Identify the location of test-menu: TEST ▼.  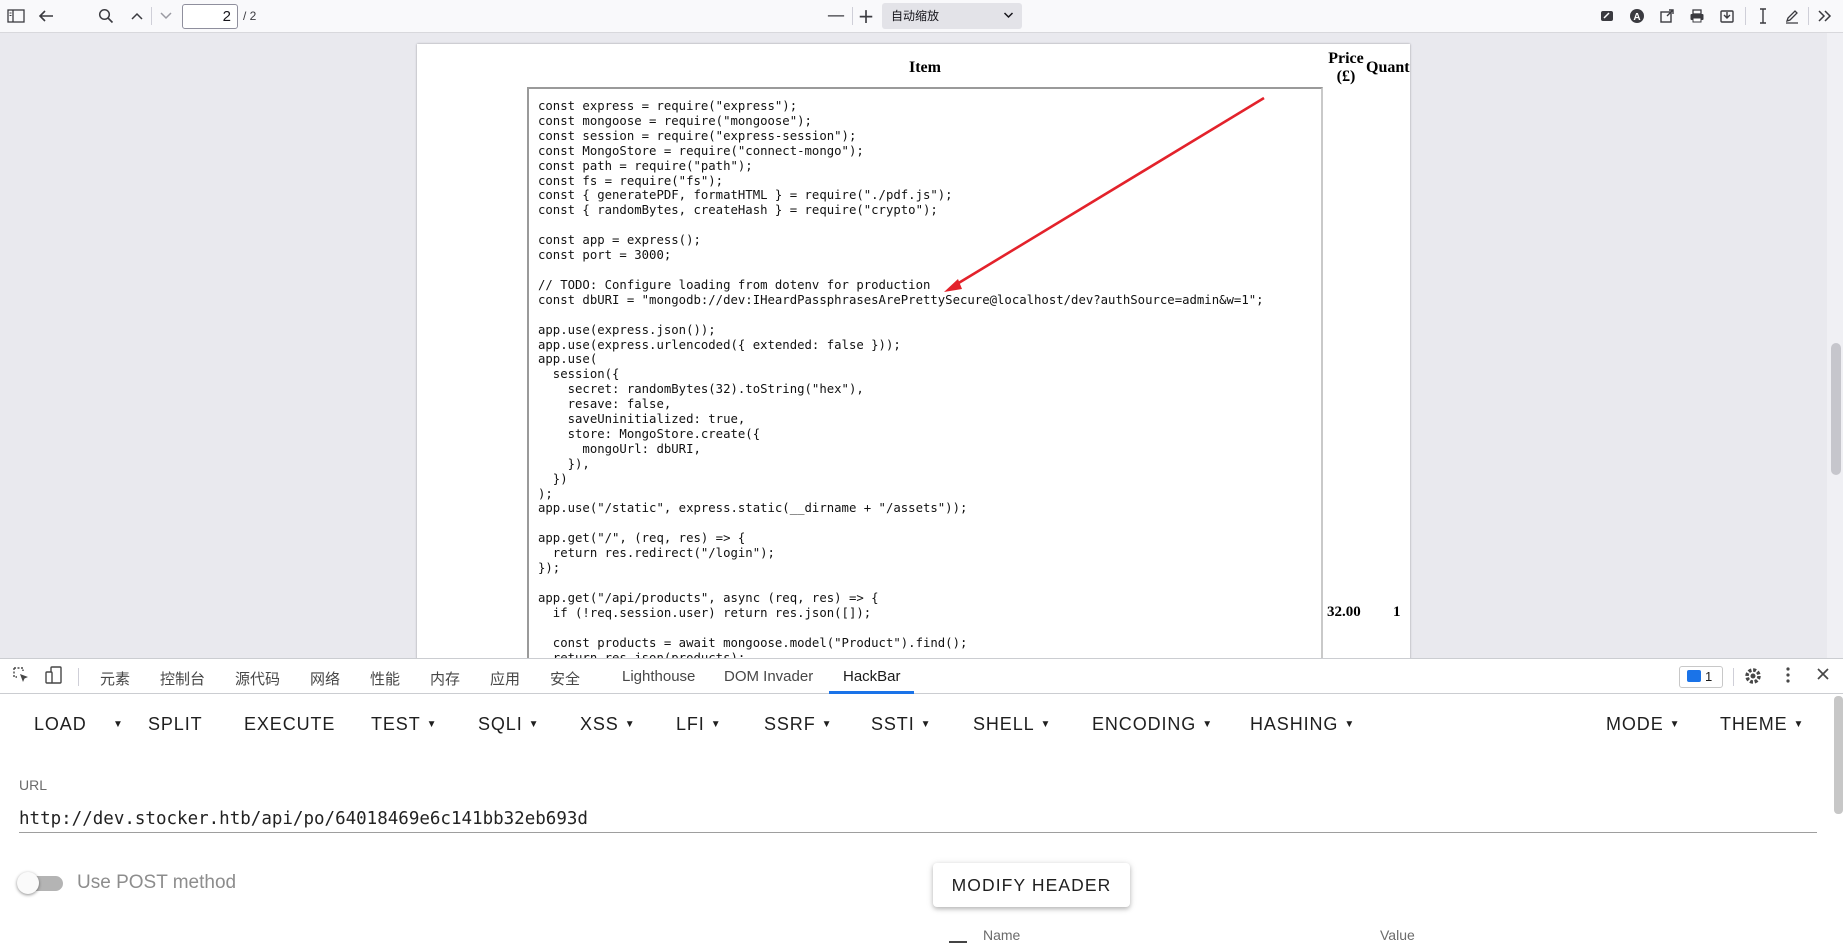
(404, 724).